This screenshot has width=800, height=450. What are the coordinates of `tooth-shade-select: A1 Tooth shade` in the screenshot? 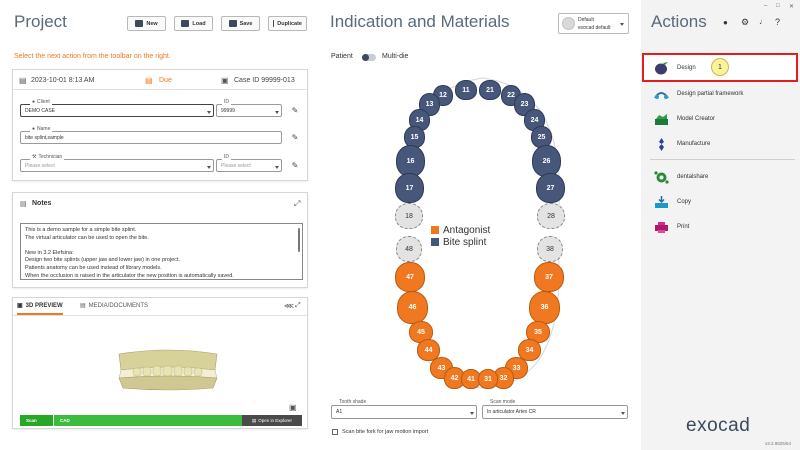 It's located at (404, 409).